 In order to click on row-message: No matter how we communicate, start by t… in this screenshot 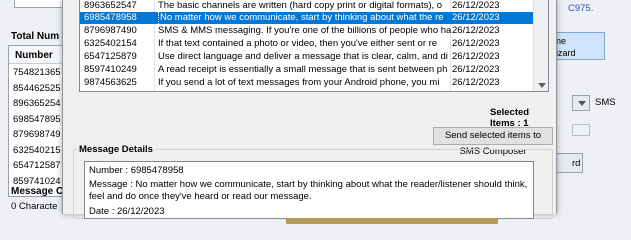, I will do `click(304, 18)`.